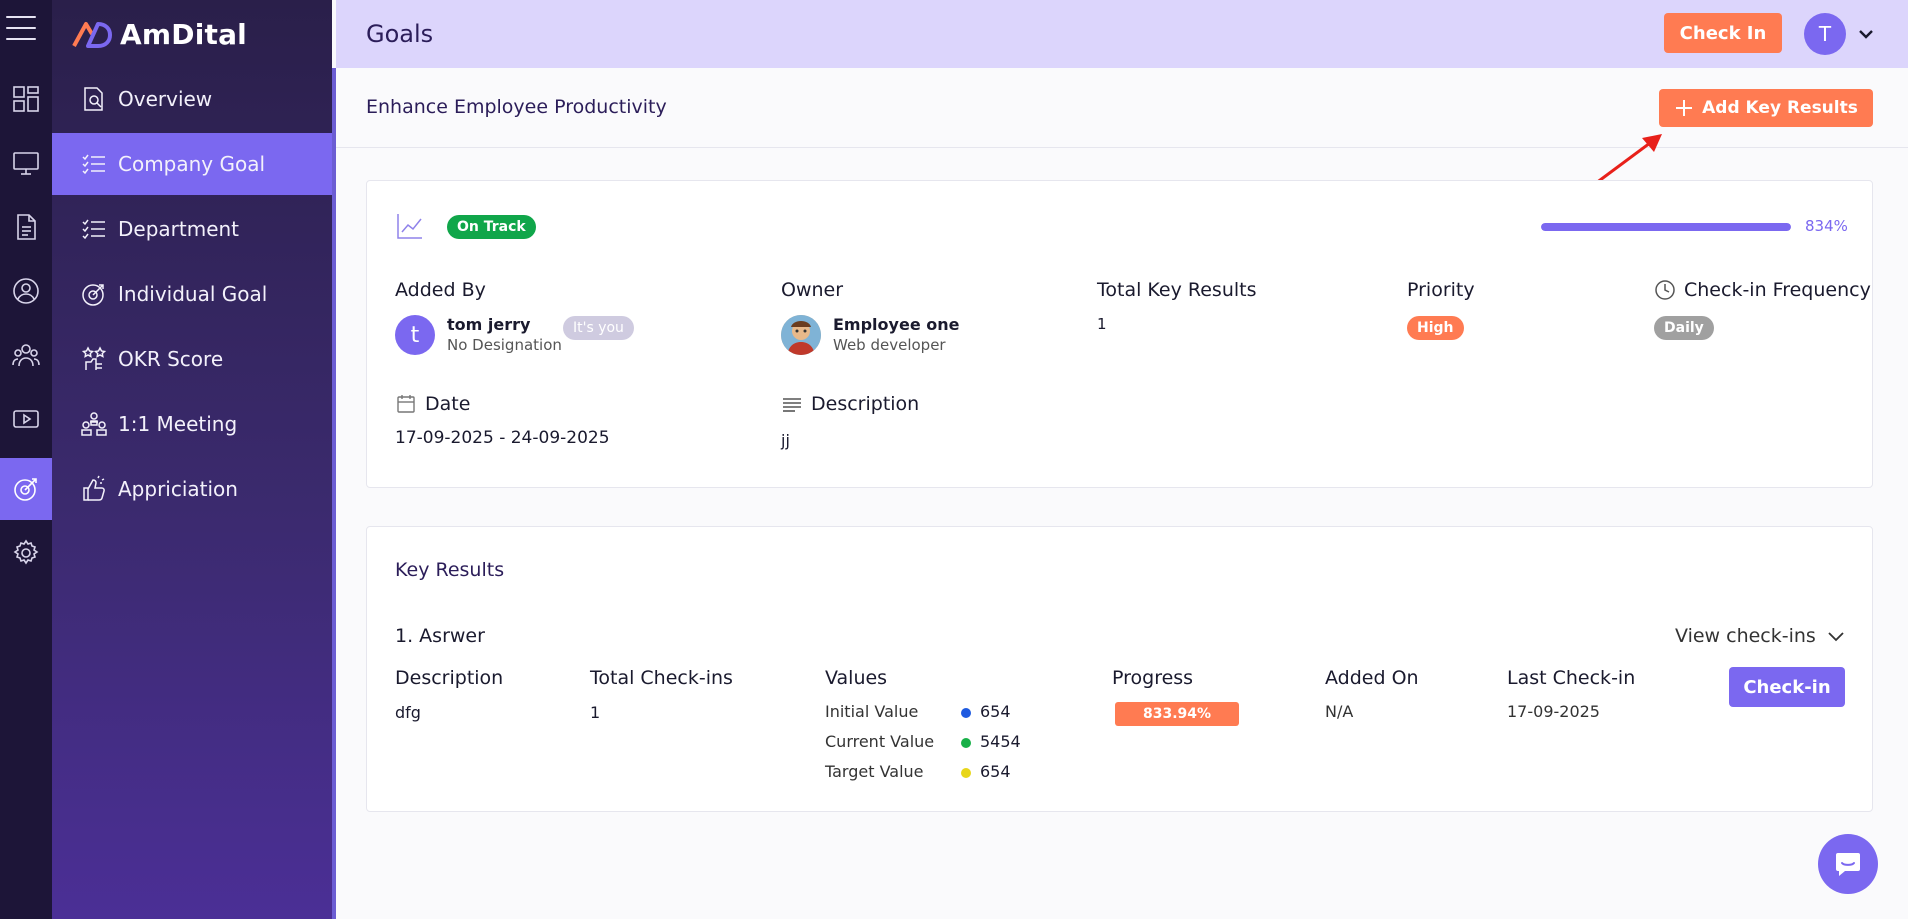 This screenshot has width=1908, height=919. What do you see at coordinates (1339, 711) in the screenshot?
I see `kr-added-on-value: N/A` at bounding box center [1339, 711].